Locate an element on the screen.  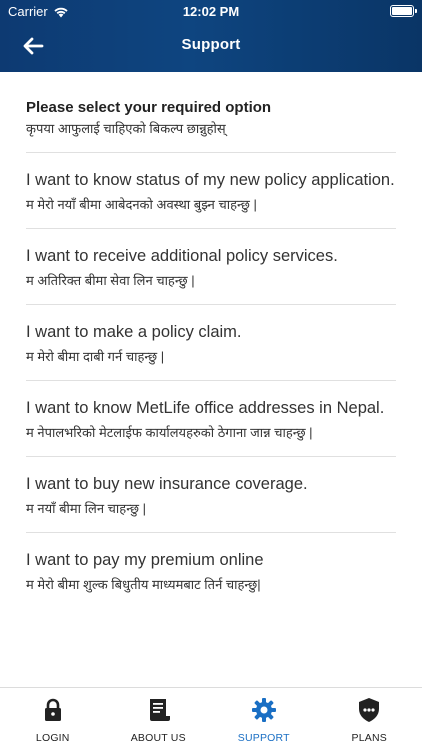
option-text-en: I want to buy new insurance coverage. is located at coordinates (167, 484).